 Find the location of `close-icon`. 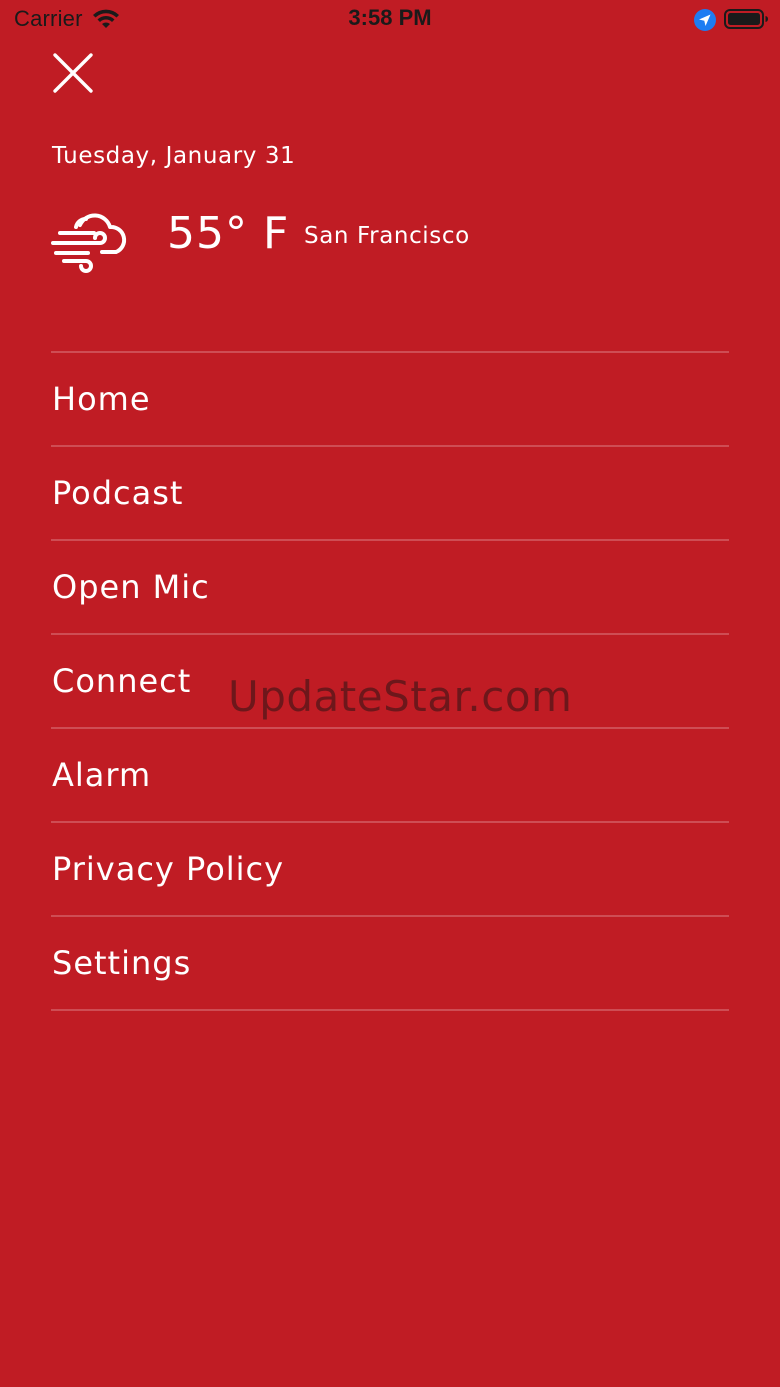

close-icon is located at coordinates (73, 73).